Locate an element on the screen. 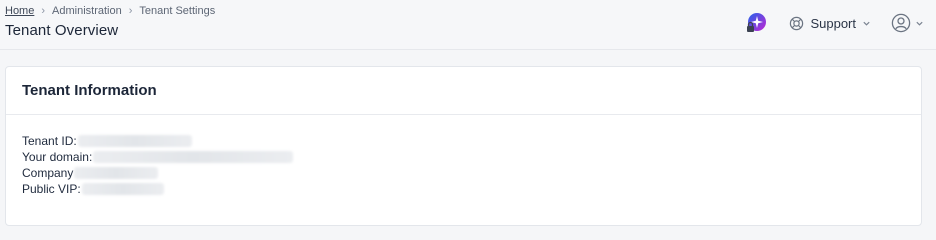  user-circle-icon is located at coordinates (901, 23).